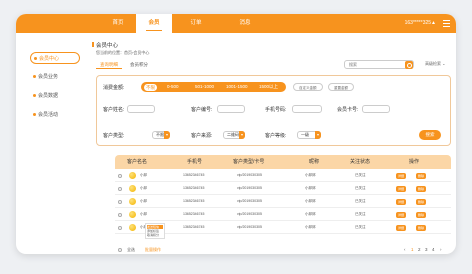  What do you see at coordinates (114, 88) in the screenshot?
I see `amount-label: 消费金额:` at bounding box center [114, 88].